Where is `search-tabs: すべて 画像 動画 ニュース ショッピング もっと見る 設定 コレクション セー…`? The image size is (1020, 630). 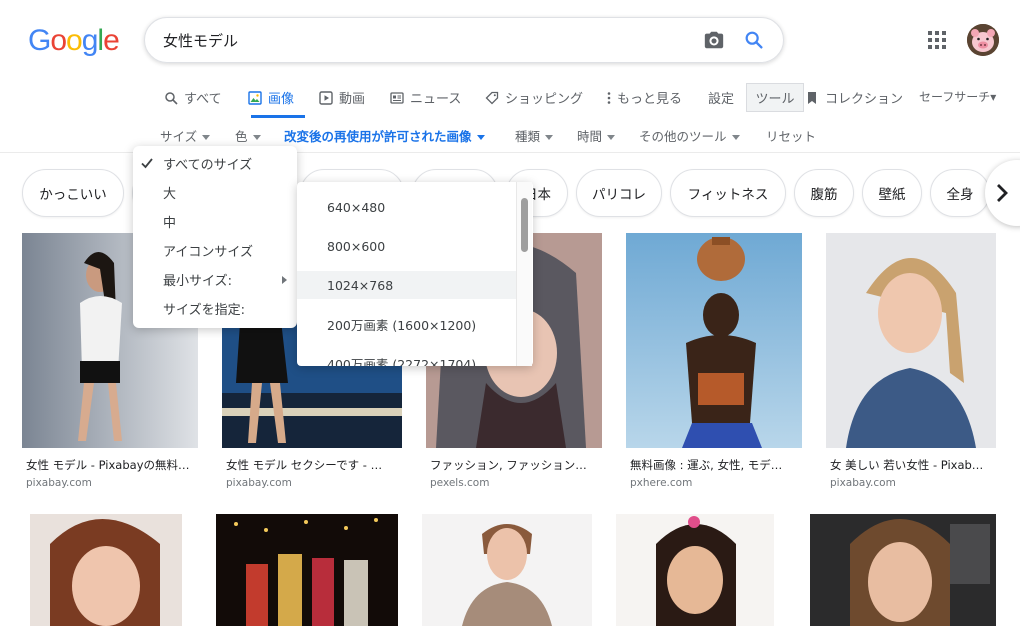 search-tabs: すべて 画像 動画 ニュース ショッピング もっと見る 設定 コレクション セー… is located at coordinates (510, 100).